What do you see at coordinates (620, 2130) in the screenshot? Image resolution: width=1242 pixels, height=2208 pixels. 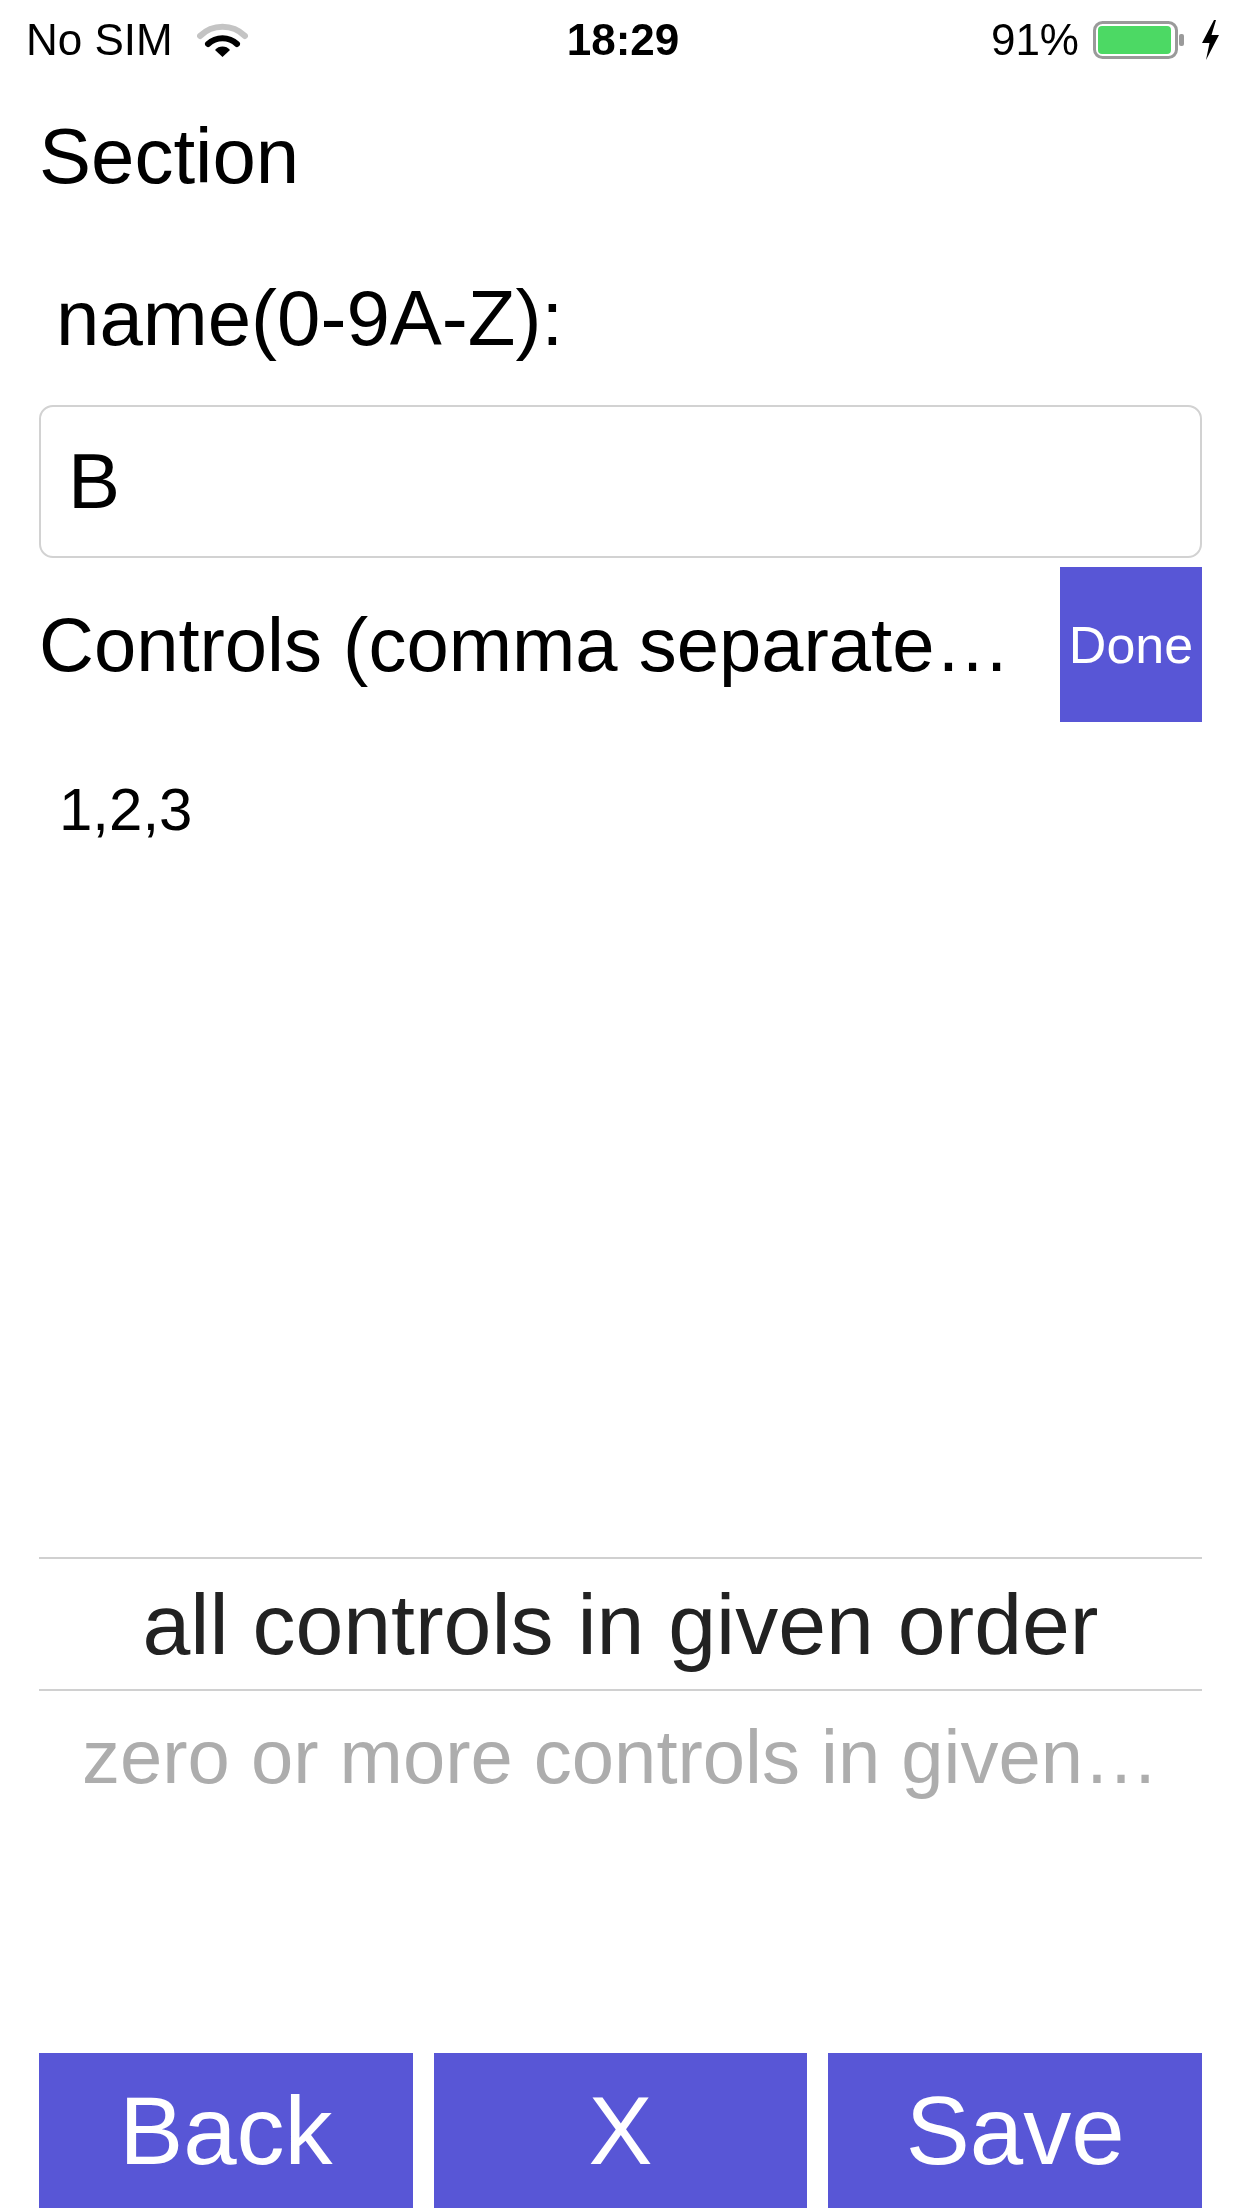 I see `x-button: X` at bounding box center [620, 2130].